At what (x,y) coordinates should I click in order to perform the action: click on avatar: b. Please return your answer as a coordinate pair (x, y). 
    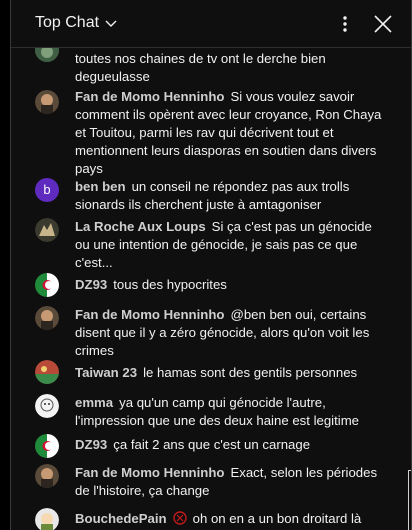
    Looking at the image, I should click on (47, 190).